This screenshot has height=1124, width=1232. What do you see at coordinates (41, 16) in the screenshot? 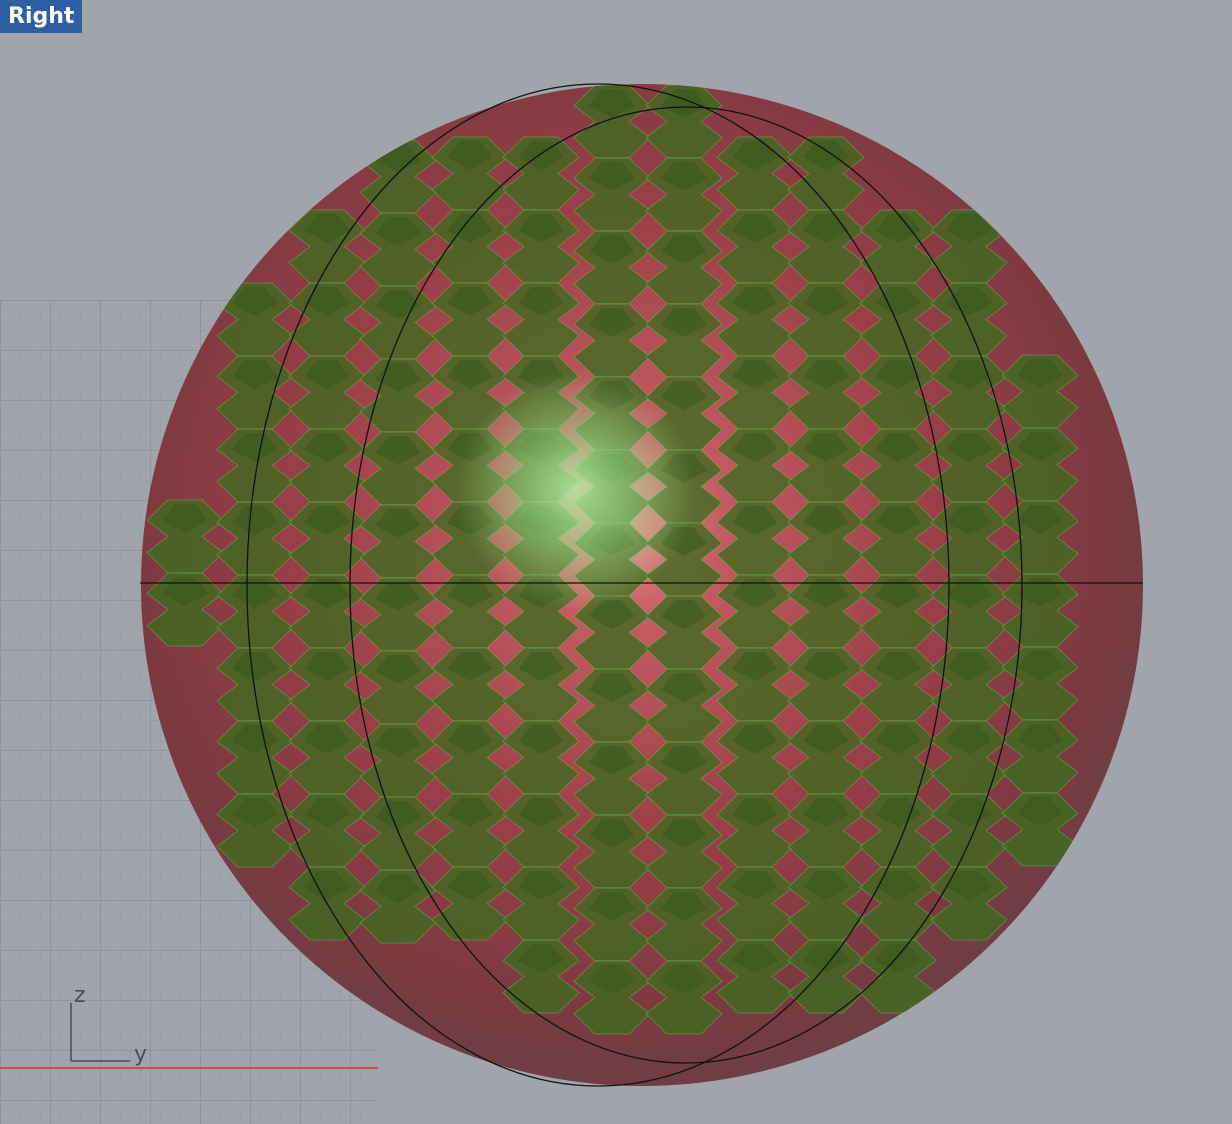
I see `viewport-title-tab: Right` at bounding box center [41, 16].